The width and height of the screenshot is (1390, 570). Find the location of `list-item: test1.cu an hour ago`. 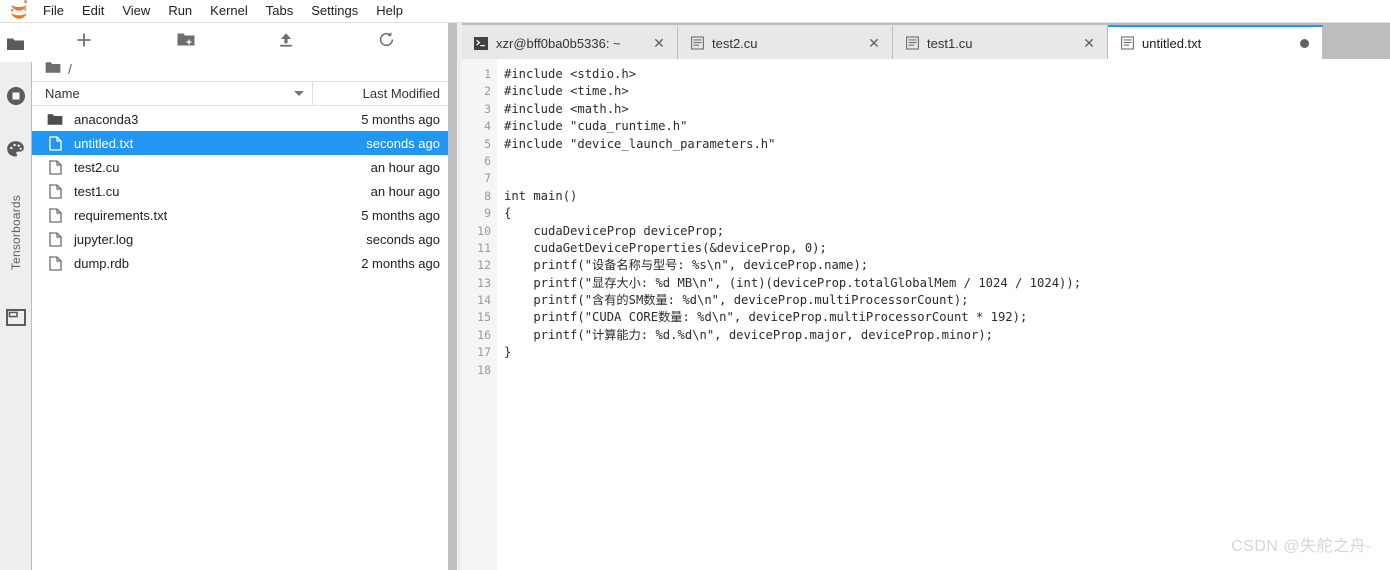

list-item: test1.cu an hour ago is located at coordinates (240, 191).